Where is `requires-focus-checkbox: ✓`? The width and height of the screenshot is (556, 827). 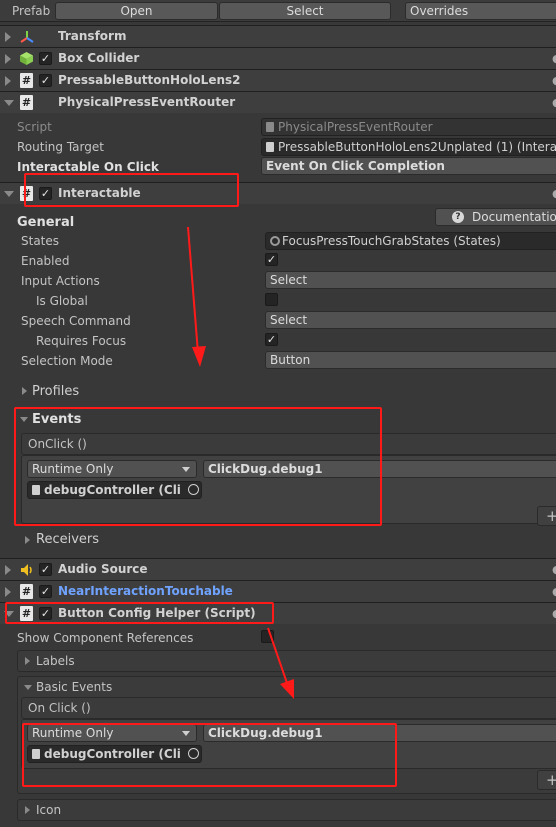
requires-focus-checkbox: ✓ is located at coordinates (271, 339).